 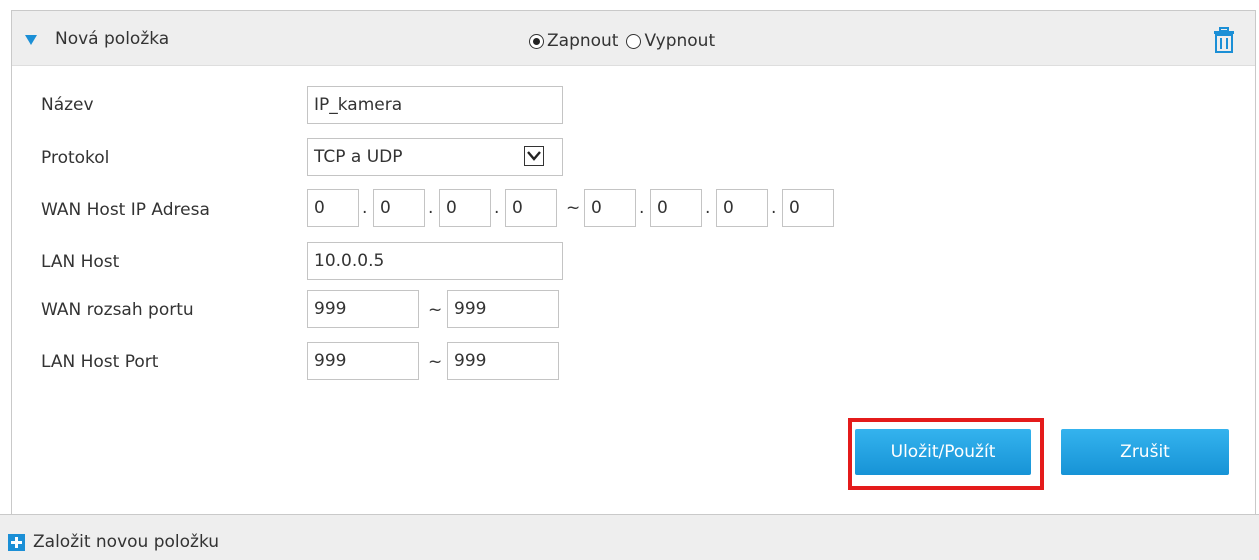 What do you see at coordinates (399, 208) in the screenshot?
I see `wan-ip-start-octet-2: 0` at bounding box center [399, 208].